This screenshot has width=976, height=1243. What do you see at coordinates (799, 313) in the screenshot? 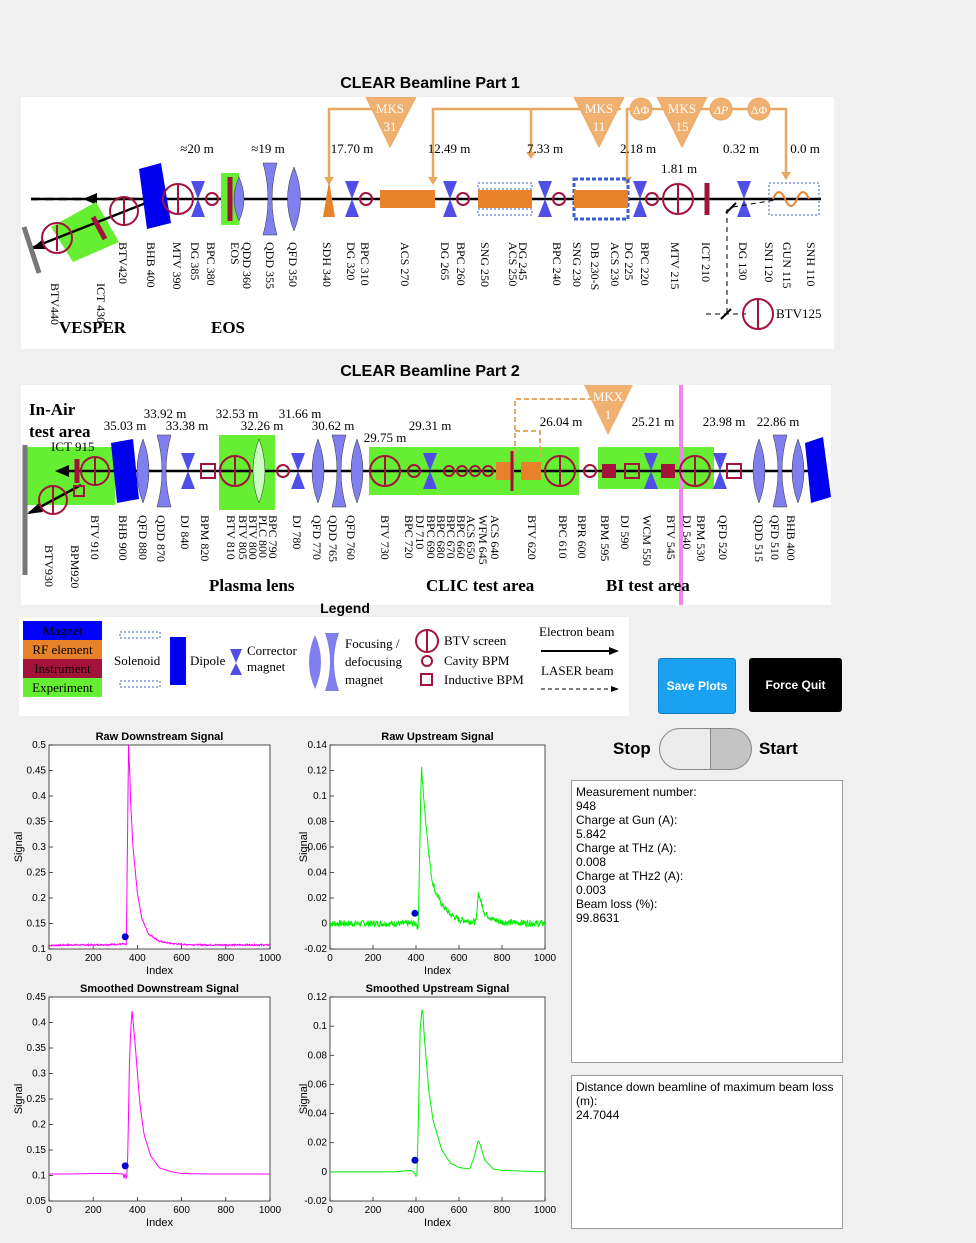
I see `btv125-label: BTV125` at bounding box center [799, 313].